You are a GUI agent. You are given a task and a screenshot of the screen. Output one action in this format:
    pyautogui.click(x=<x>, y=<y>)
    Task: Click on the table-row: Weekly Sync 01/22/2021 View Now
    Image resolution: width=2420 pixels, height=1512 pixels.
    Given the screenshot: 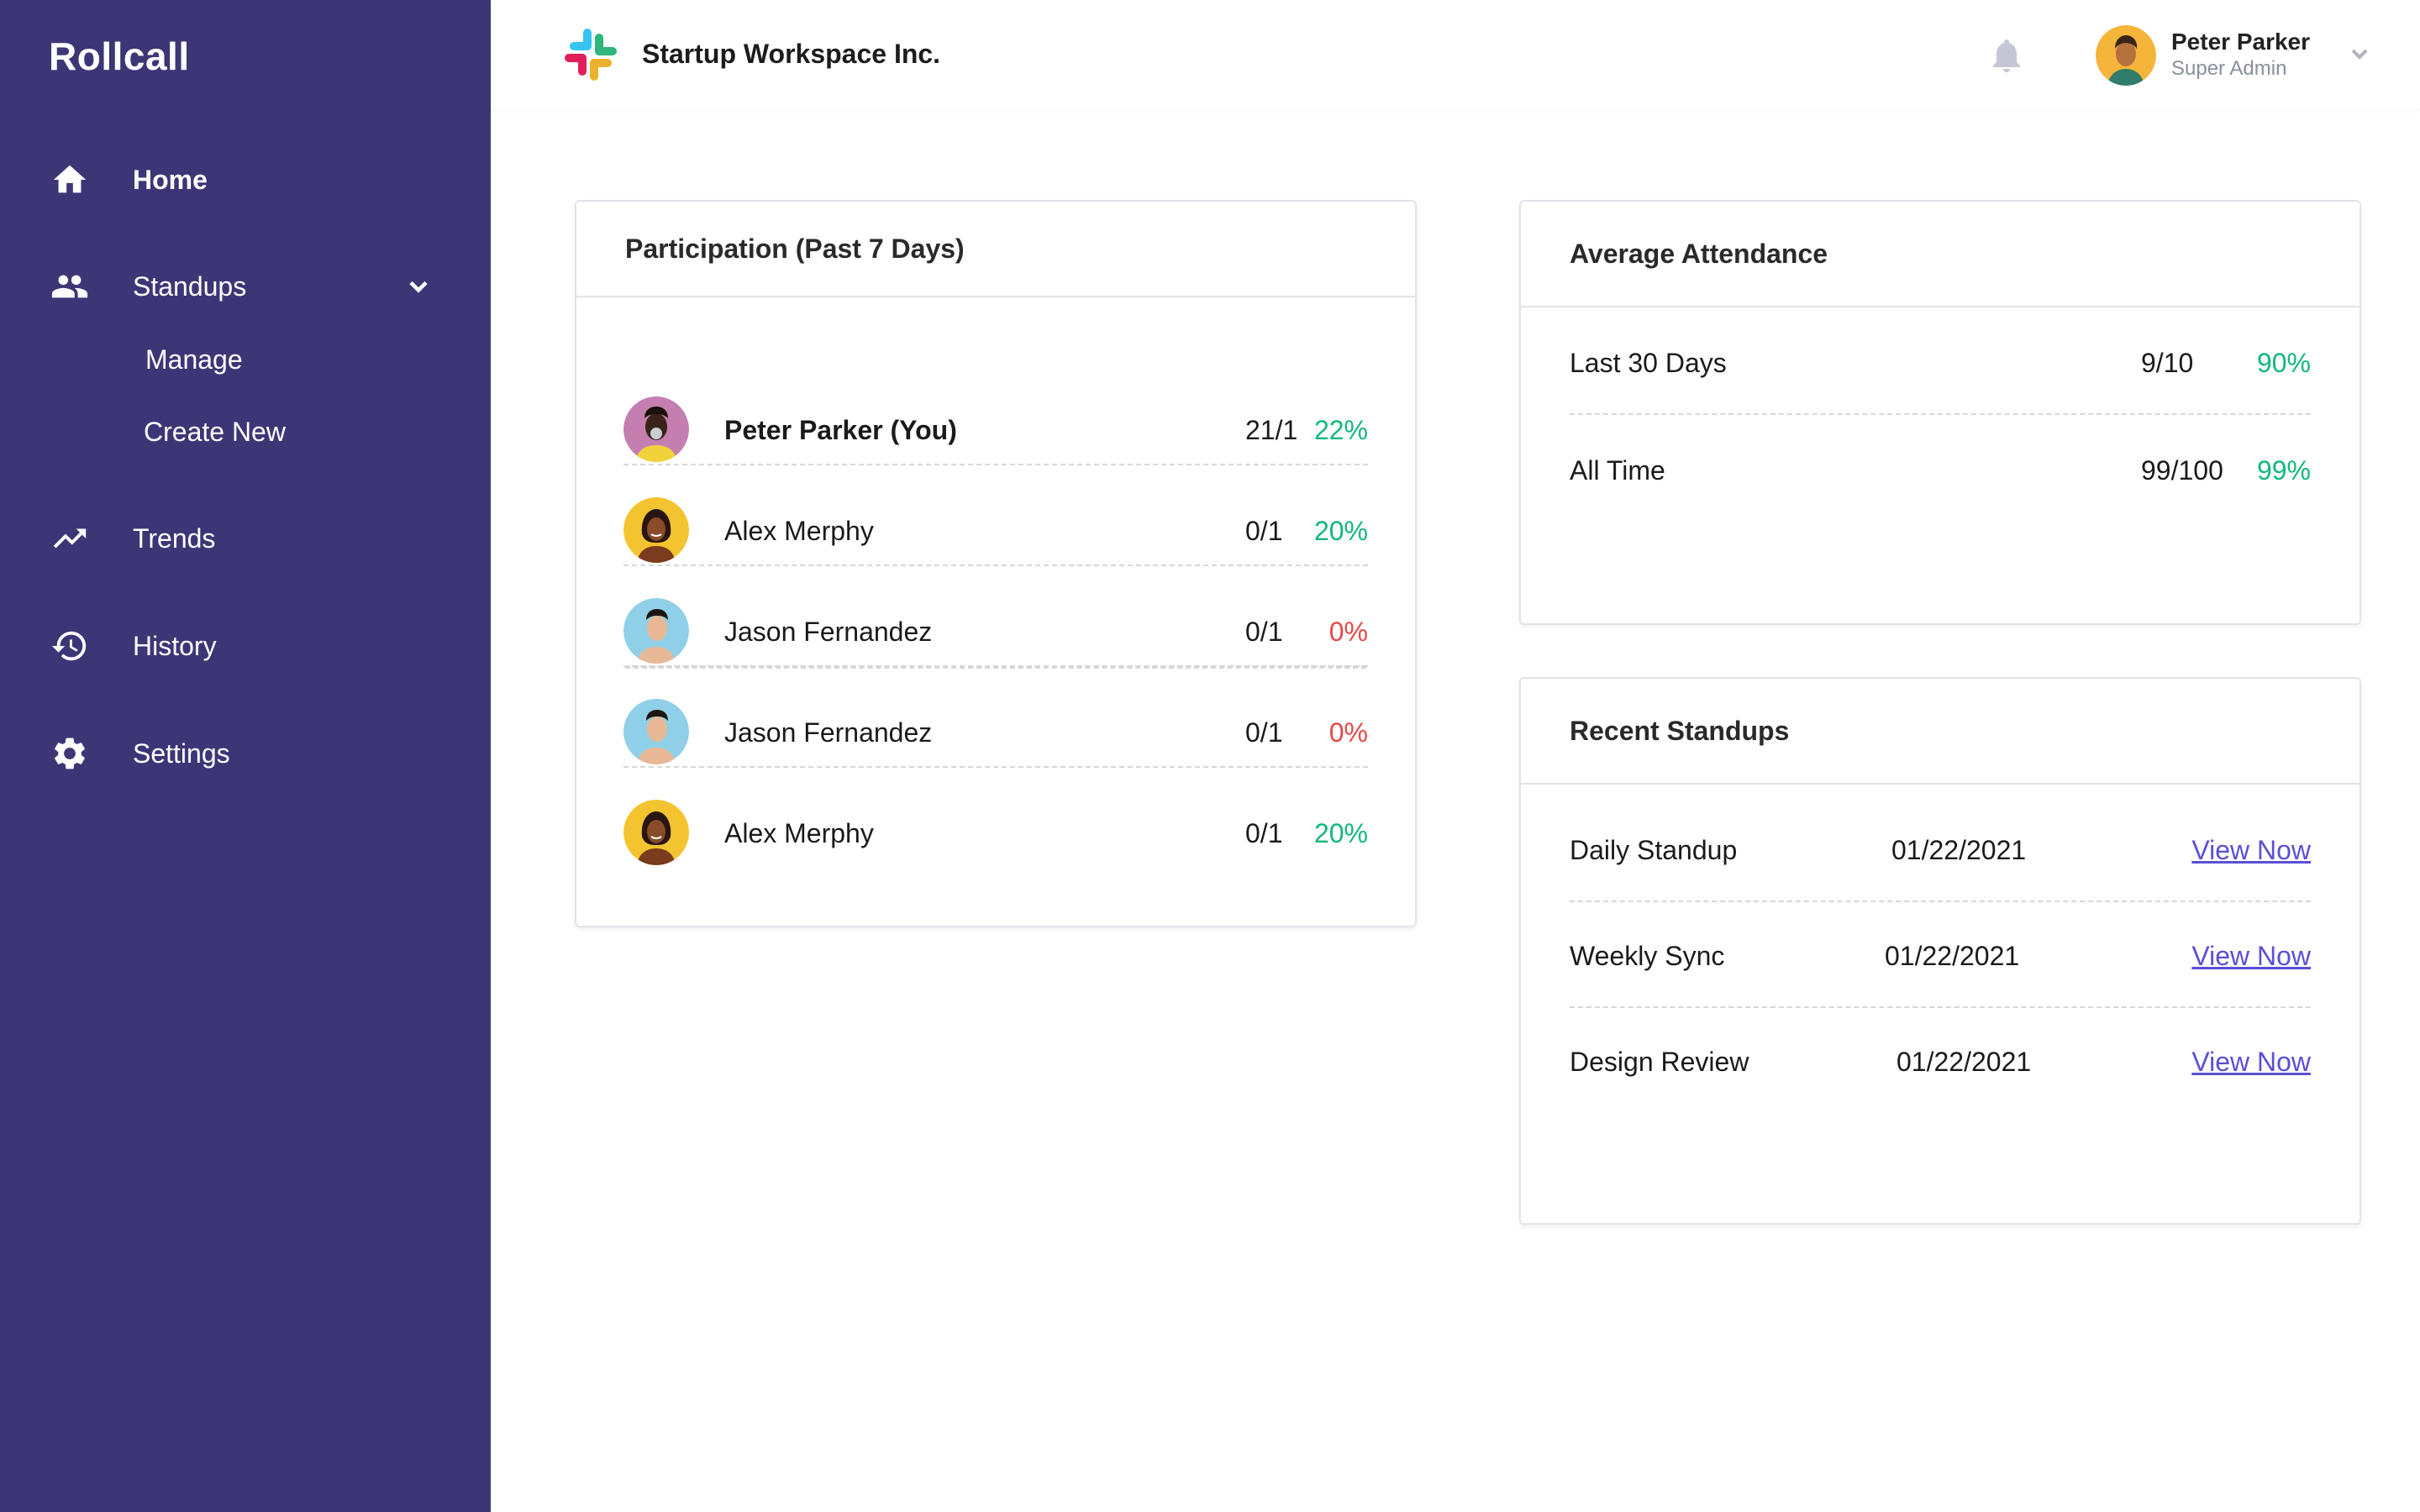 What is the action you would take?
    pyautogui.click(x=1940, y=954)
    